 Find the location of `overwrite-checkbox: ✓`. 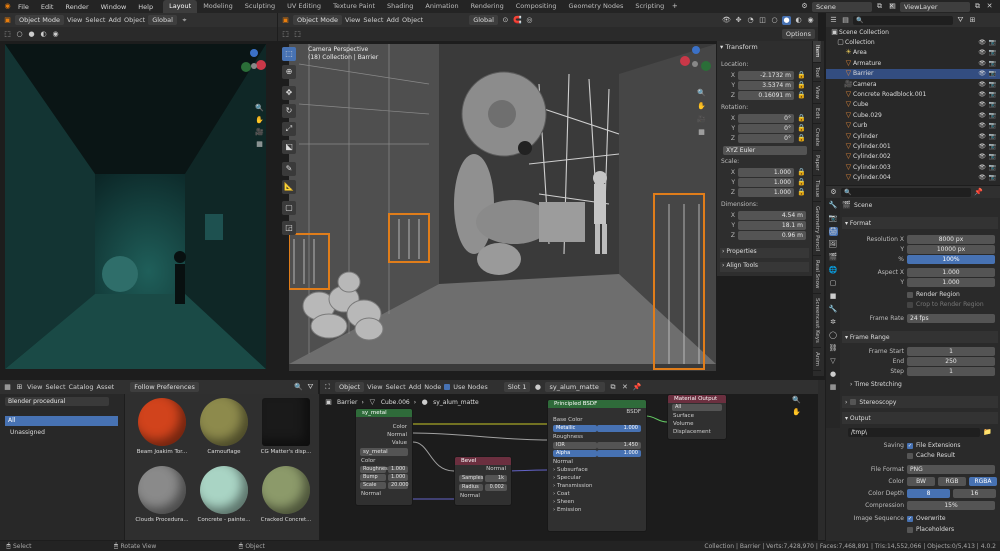

overwrite-checkbox: ✓ is located at coordinates (910, 518).